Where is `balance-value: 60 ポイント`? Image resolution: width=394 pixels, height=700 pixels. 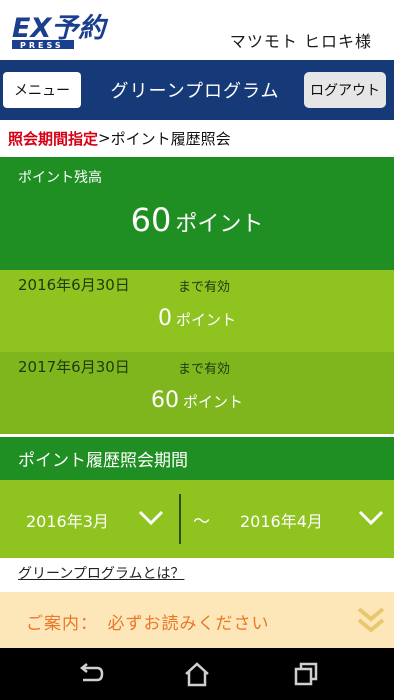
balance-value: 60 ポイント is located at coordinates (197, 220).